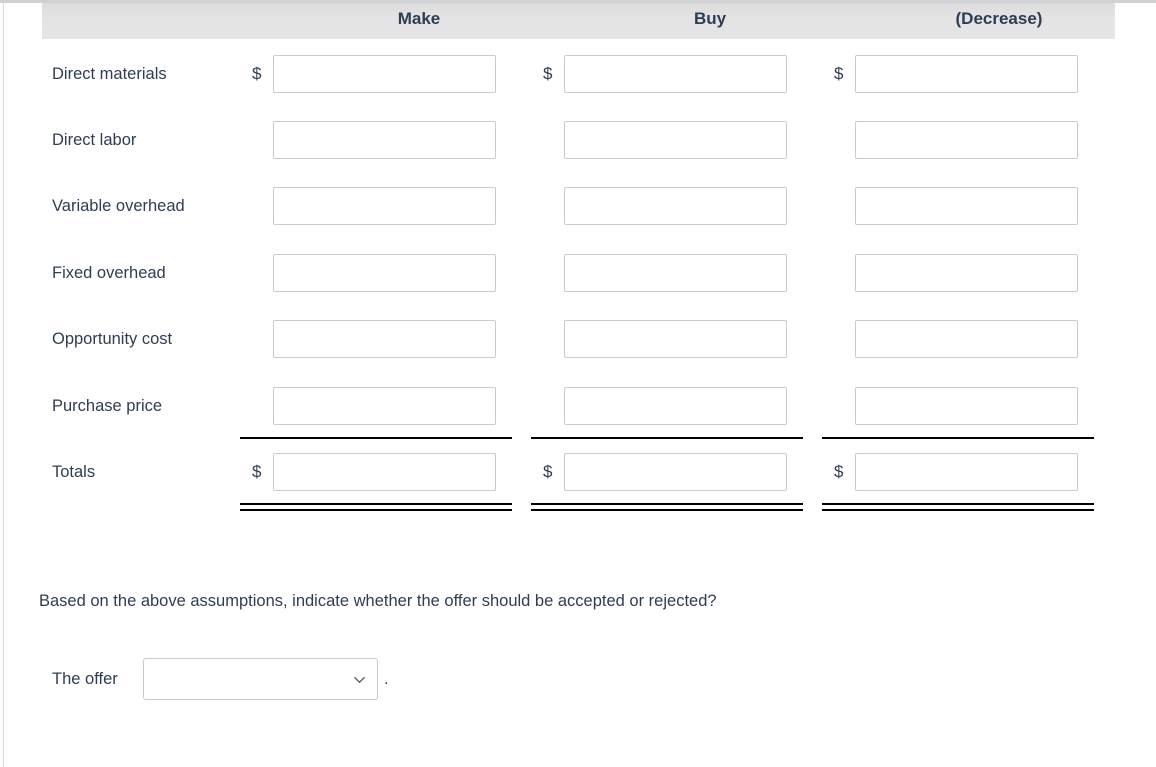 This screenshot has height=767, width=1156. I want to click on input-decrease-variable-overhead, so click(966, 206).